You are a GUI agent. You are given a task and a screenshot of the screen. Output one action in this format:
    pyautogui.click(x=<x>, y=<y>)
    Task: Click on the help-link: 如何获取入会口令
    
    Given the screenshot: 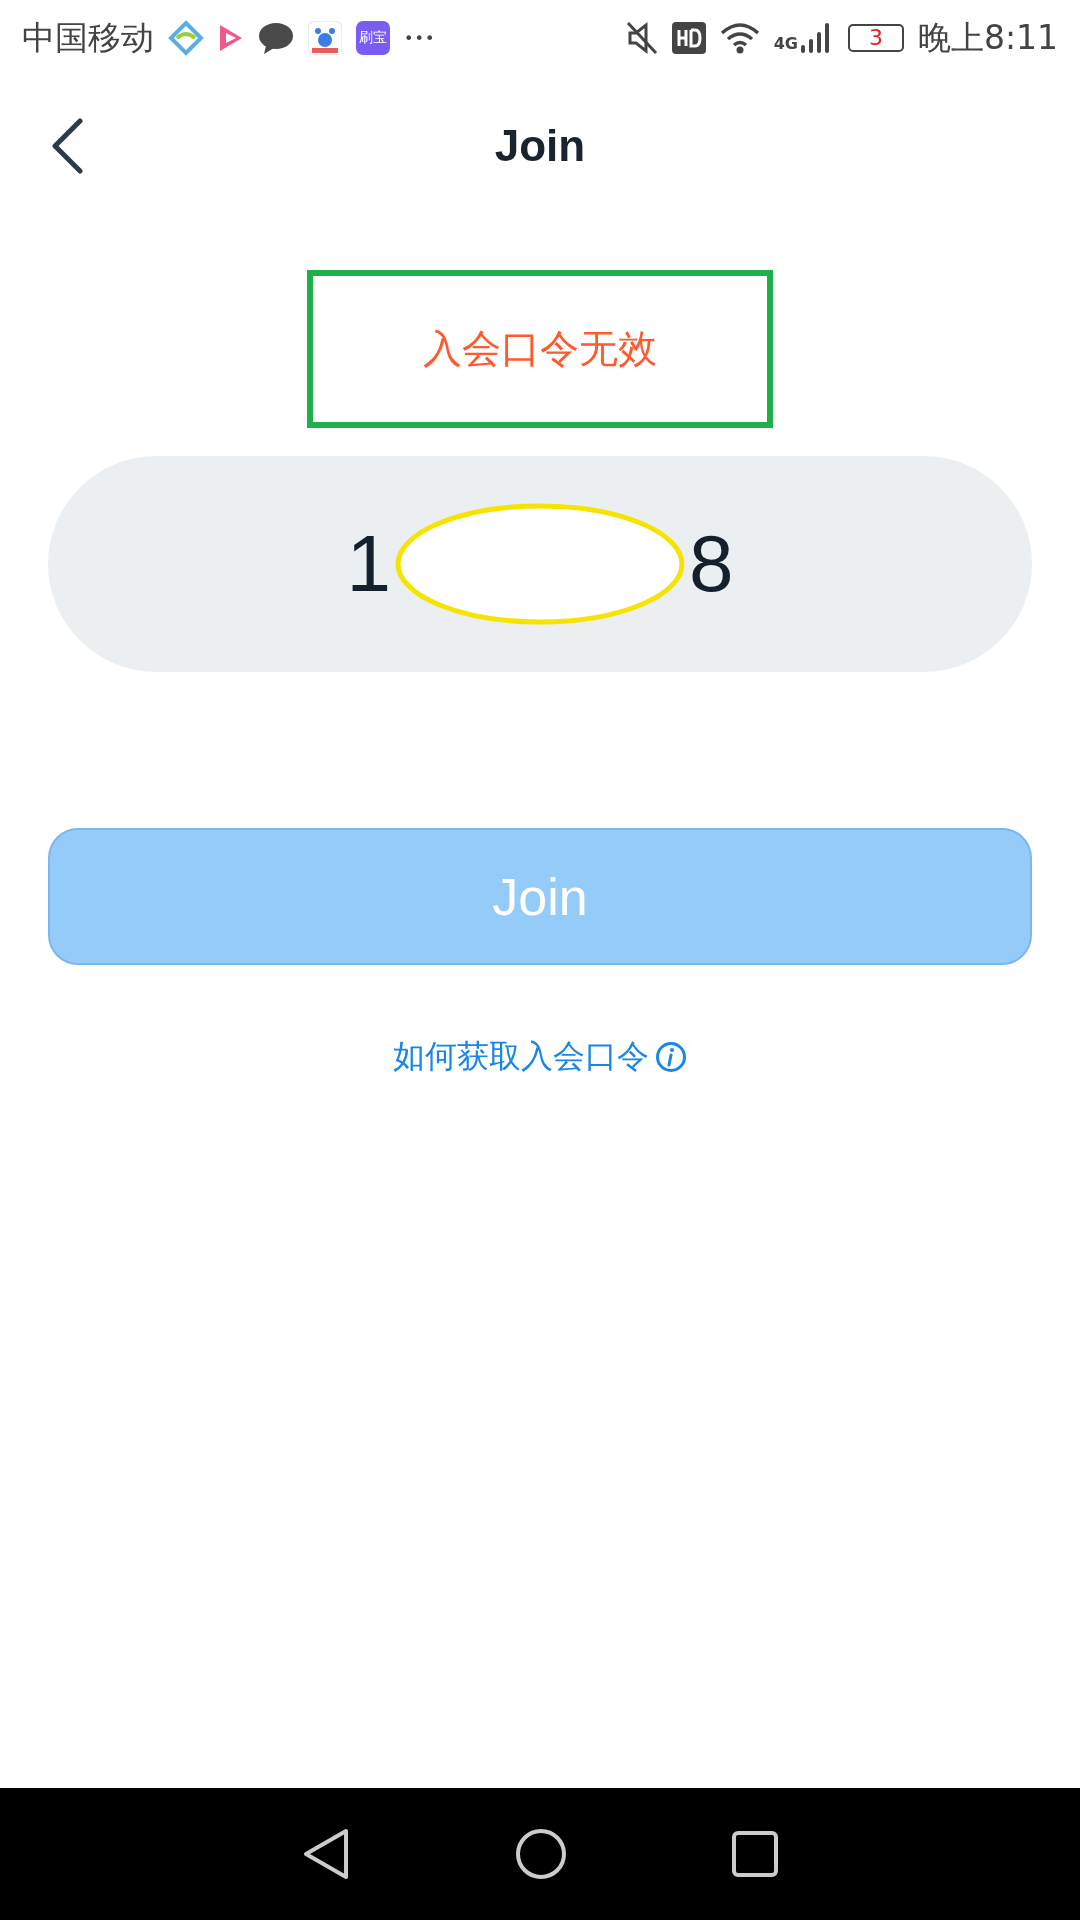 What is the action you would take?
    pyautogui.click(x=521, y=1057)
    